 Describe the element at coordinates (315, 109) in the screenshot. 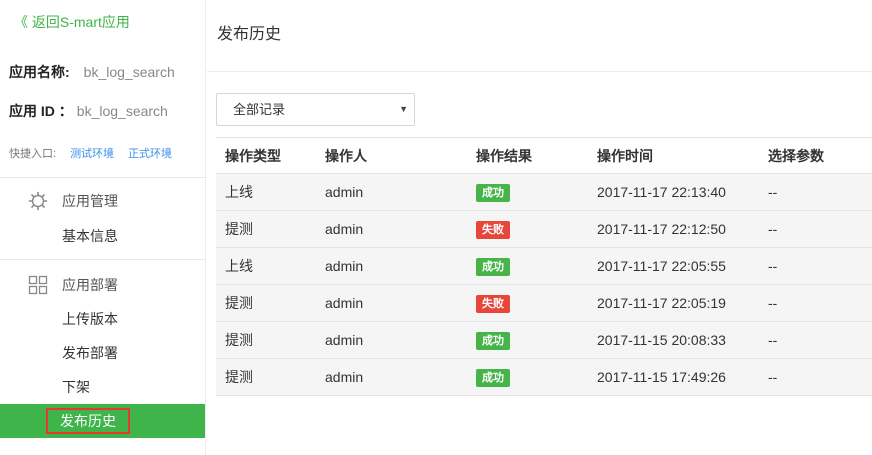

I see `record-filter-select: 全部记录 ▼` at that location.